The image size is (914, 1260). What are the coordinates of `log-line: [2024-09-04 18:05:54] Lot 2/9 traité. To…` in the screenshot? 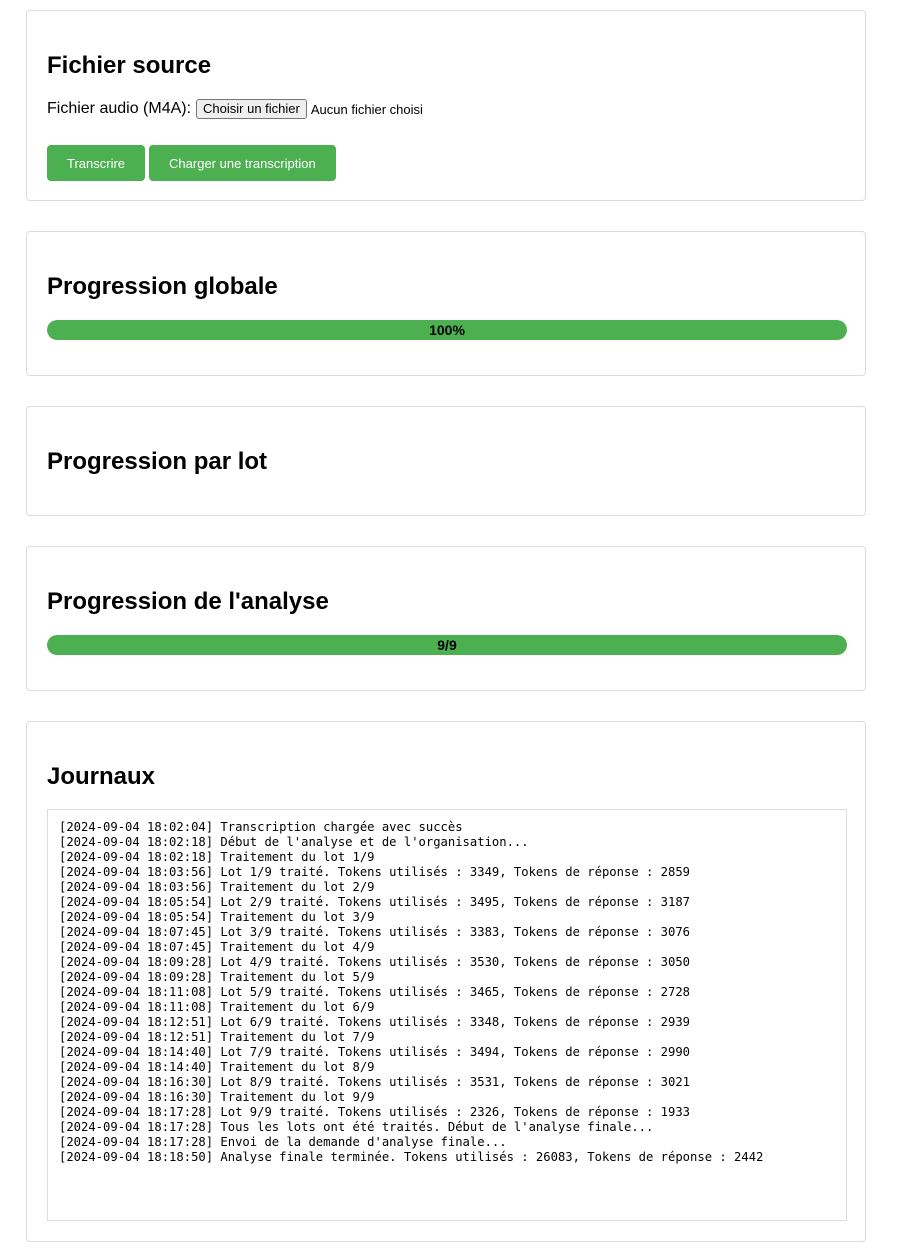 It's located at (375, 902).